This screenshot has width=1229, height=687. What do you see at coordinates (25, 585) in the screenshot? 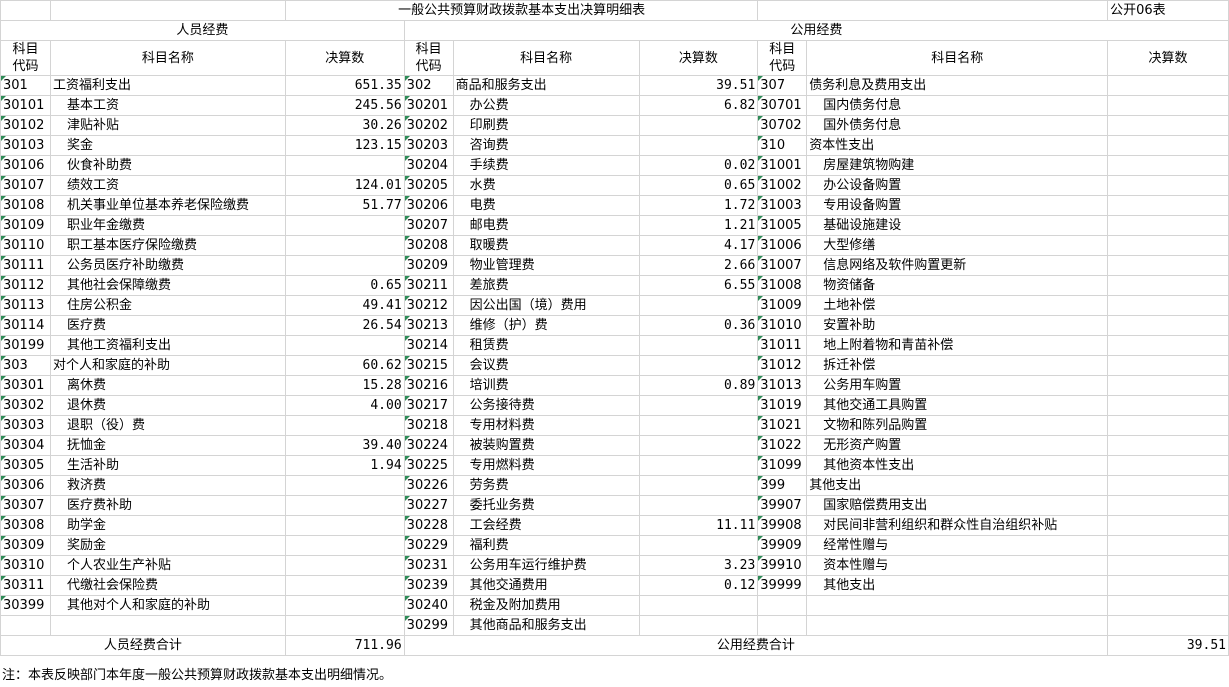
I see `cell-code: 30311` at bounding box center [25, 585].